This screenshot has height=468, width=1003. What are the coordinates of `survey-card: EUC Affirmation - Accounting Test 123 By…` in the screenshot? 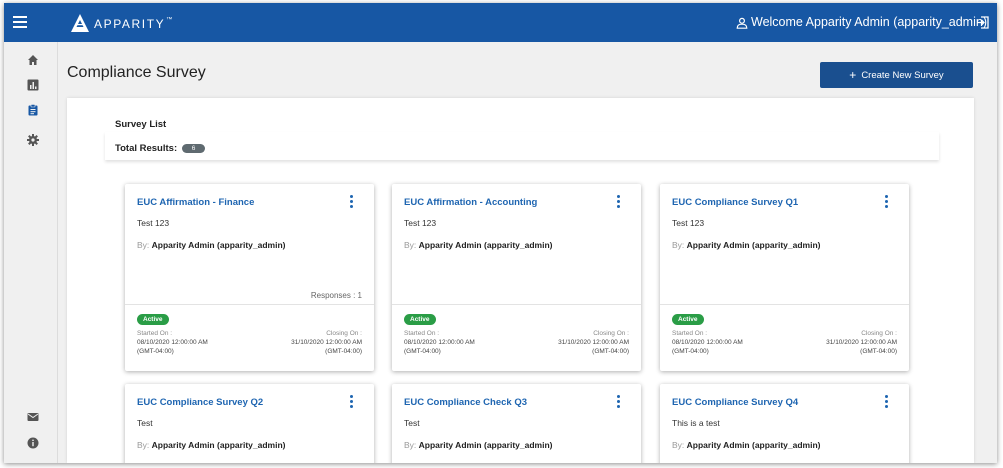 It's located at (516, 277).